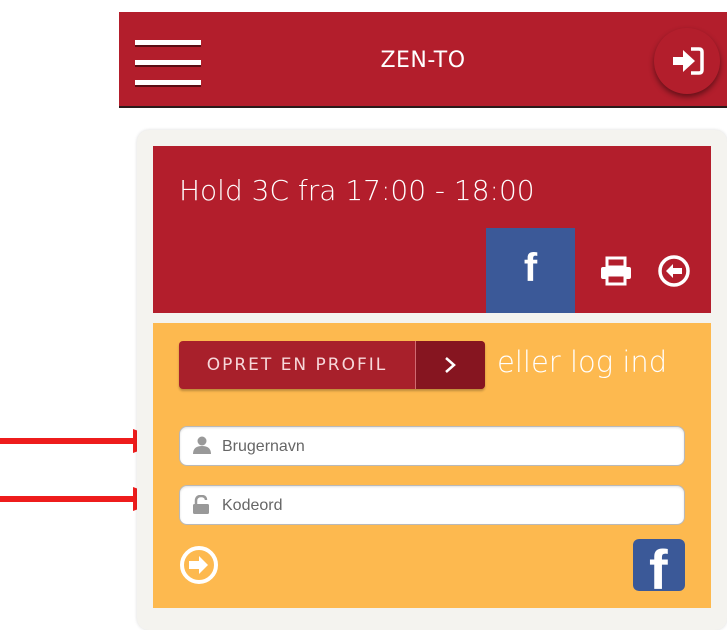  What do you see at coordinates (297, 365) in the screenshot?
I see `create-profile-label: OPRET EN PROFIL` at bounding box center [297, 365].